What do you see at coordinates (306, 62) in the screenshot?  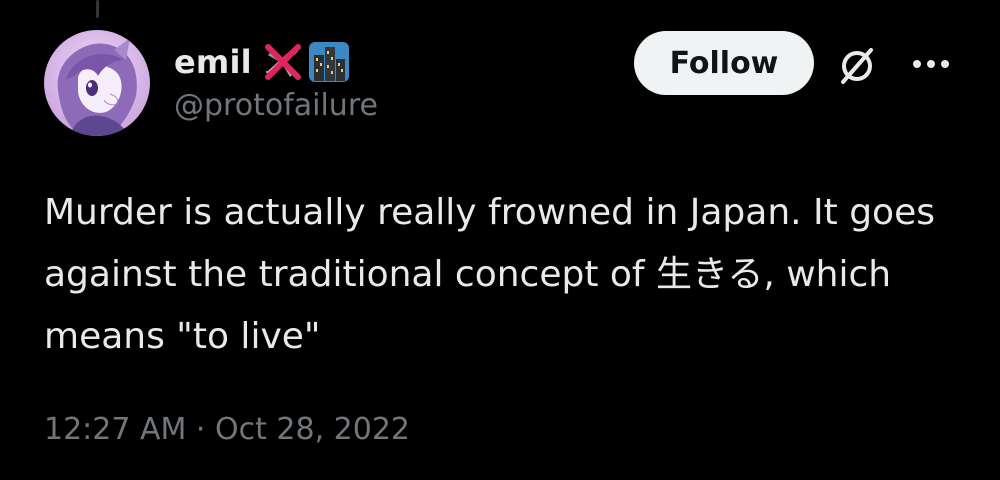 I see `name-emoji-group` at bounding box center [306, 62].